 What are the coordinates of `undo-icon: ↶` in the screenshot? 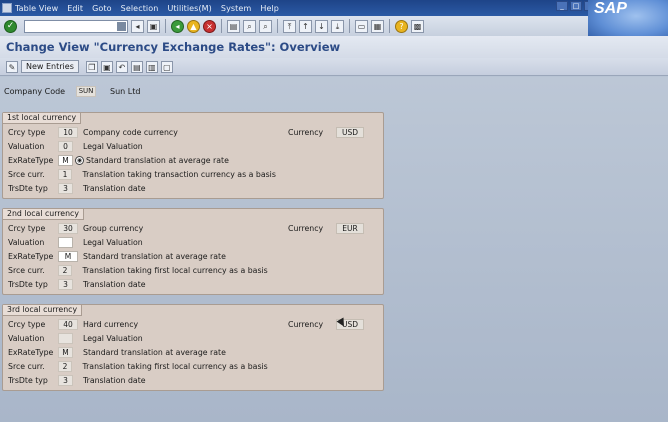 It's located at (121, 66).